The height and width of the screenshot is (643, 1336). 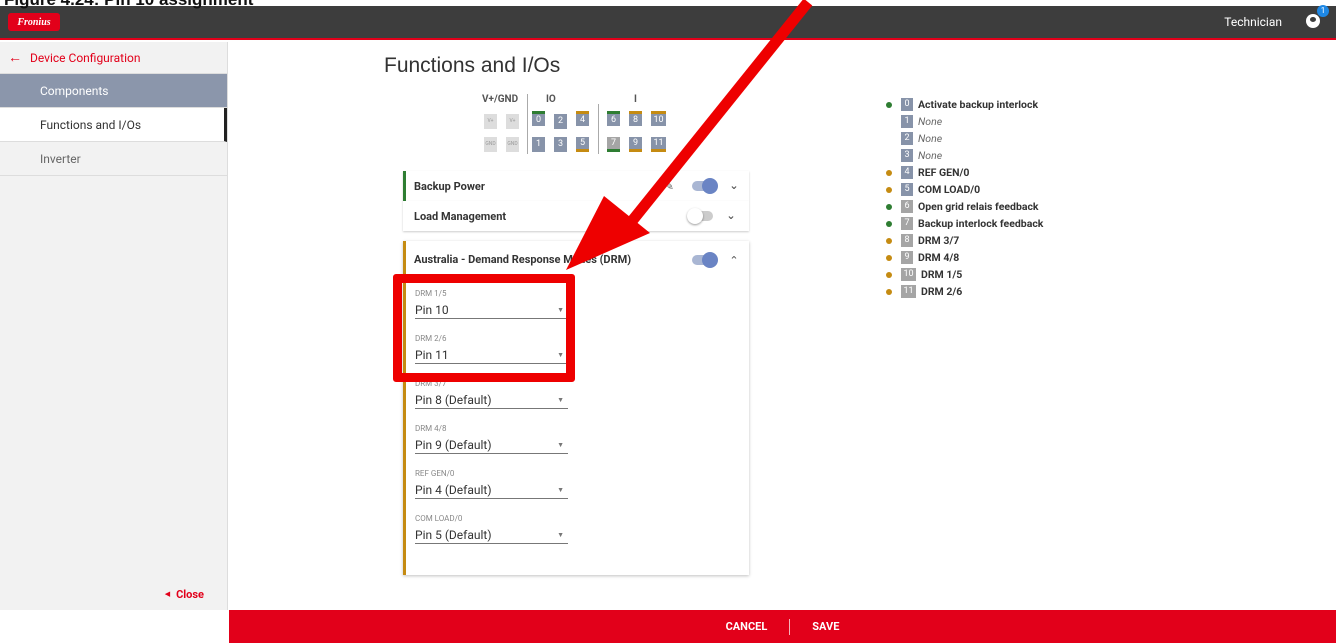 What do you see at coordinates (689, 135) in the screenshot?
I see `annotation-arrow-icon` at bounding box center [689, 135].